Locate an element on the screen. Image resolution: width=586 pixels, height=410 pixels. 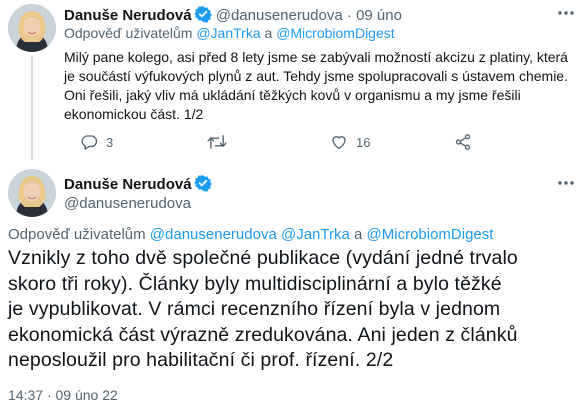
reply-count: 3 is located at coordinates (110, 142).